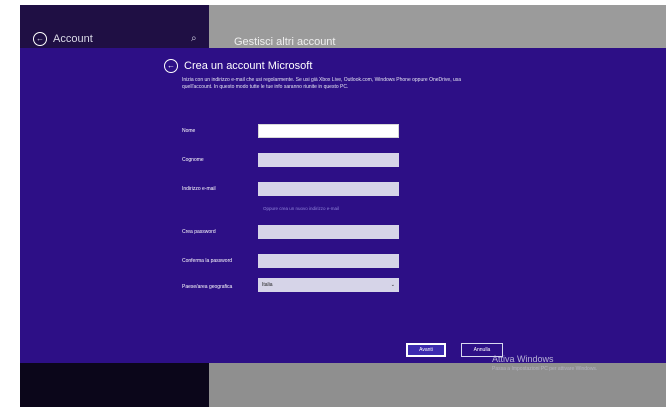  Describe the element at coordinates (193, 160) in the screenshot. I see `last-name-label: Cognome` at that location.